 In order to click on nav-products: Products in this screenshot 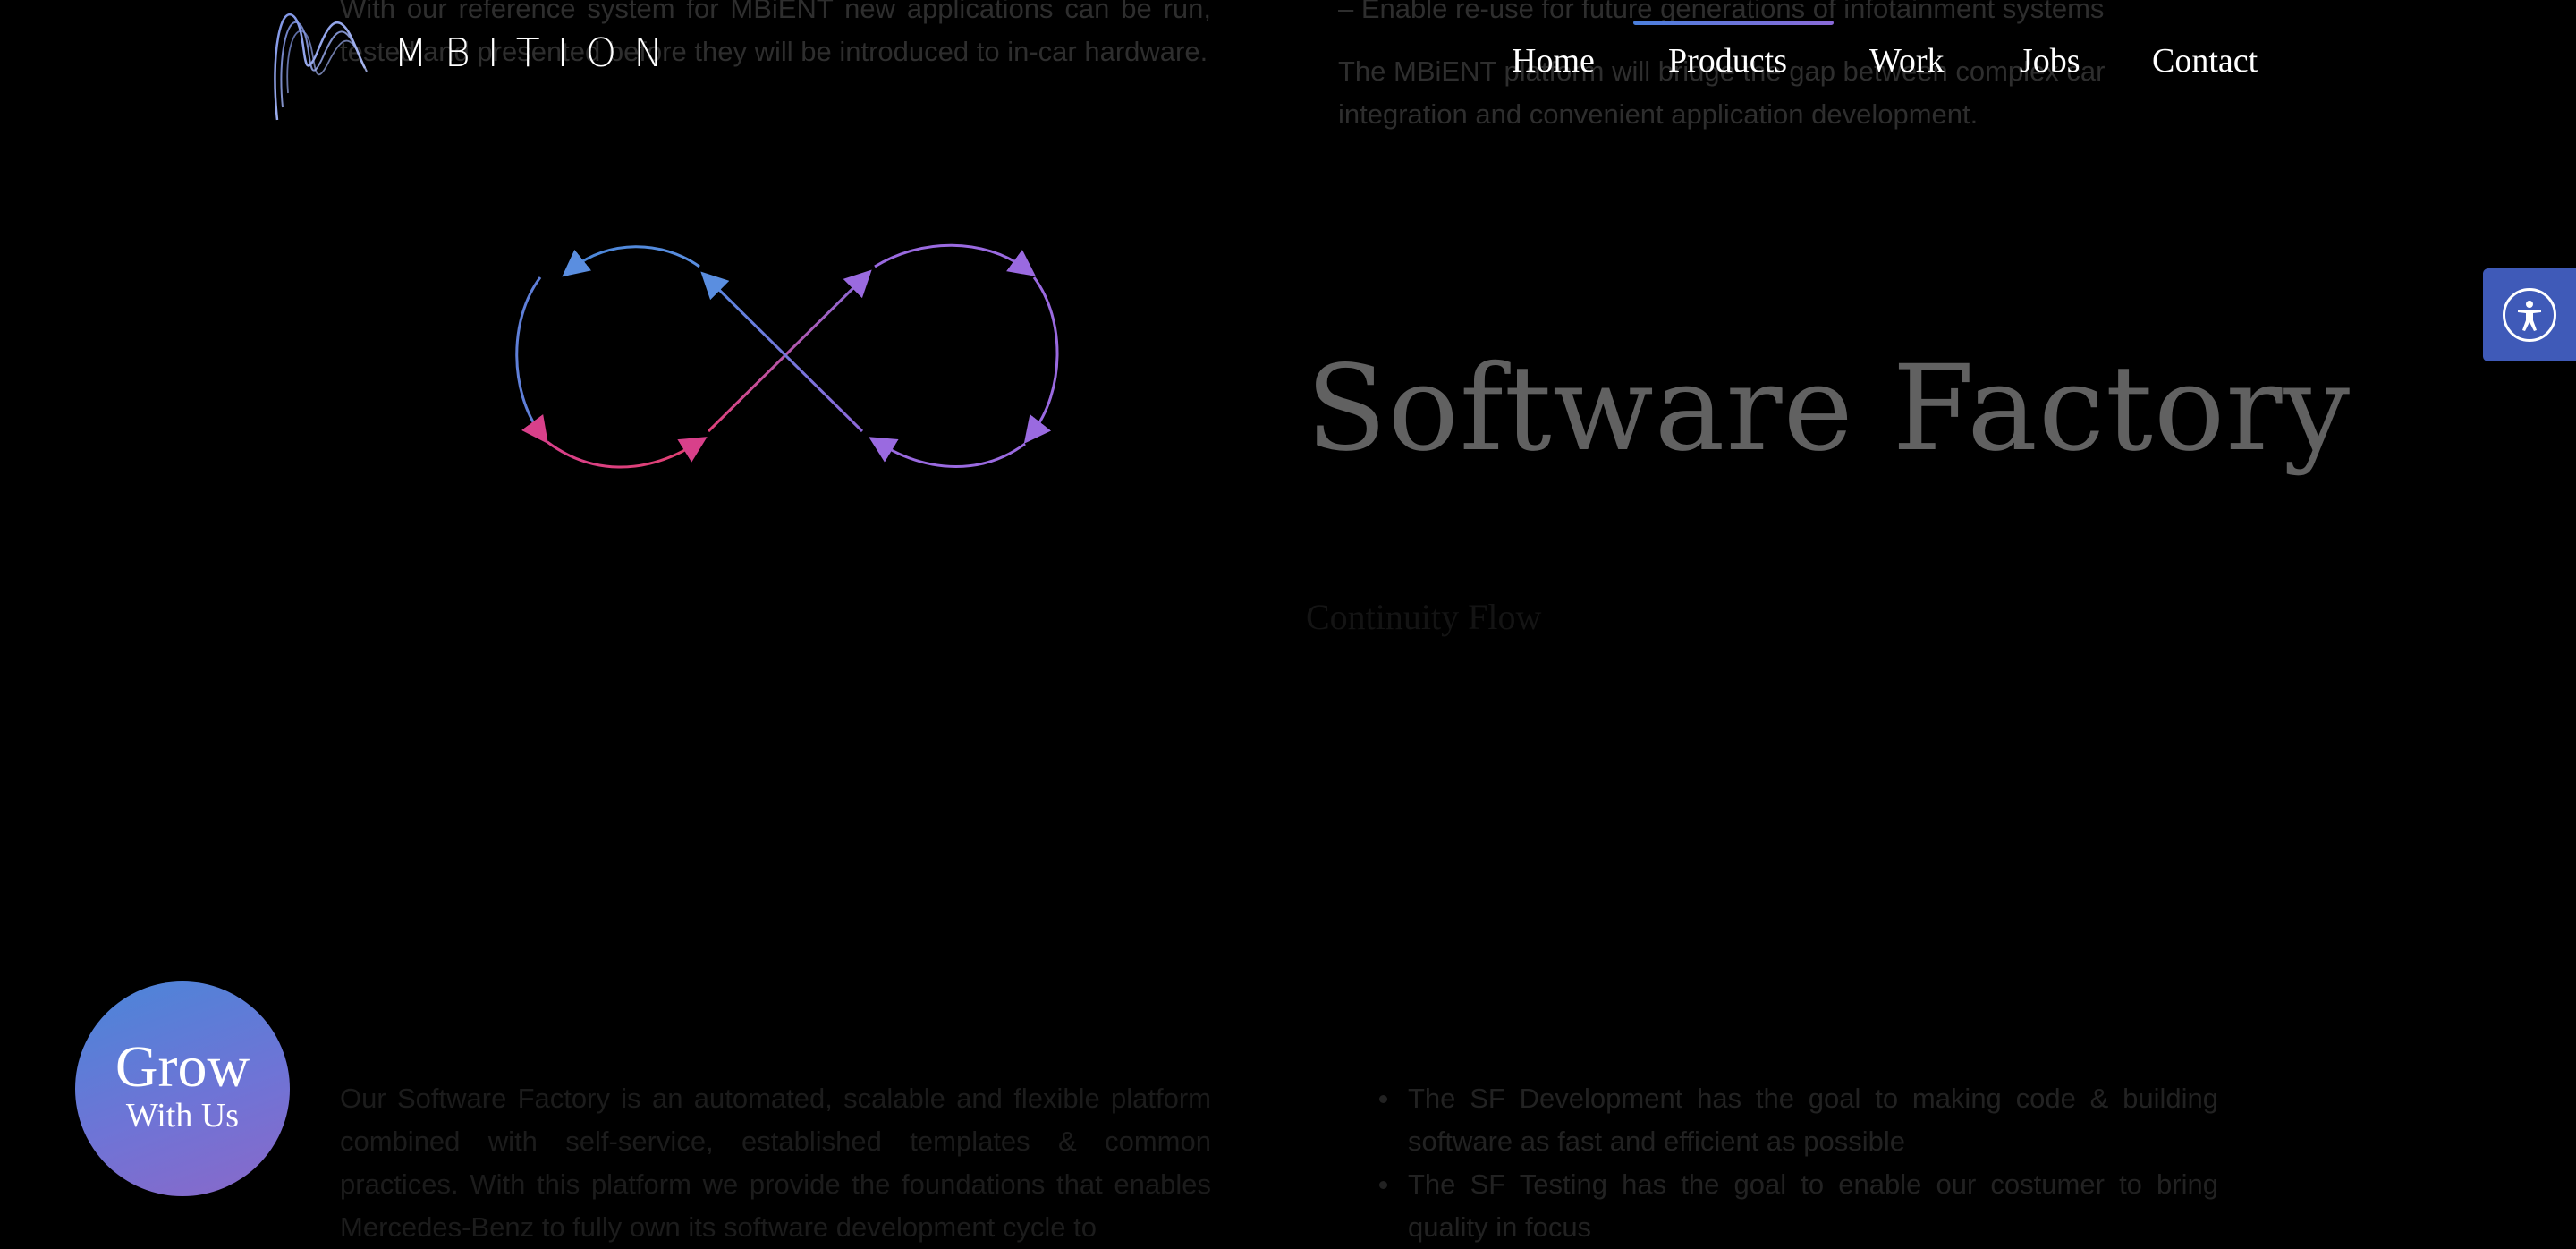, I will do `click(1727, 61)`.